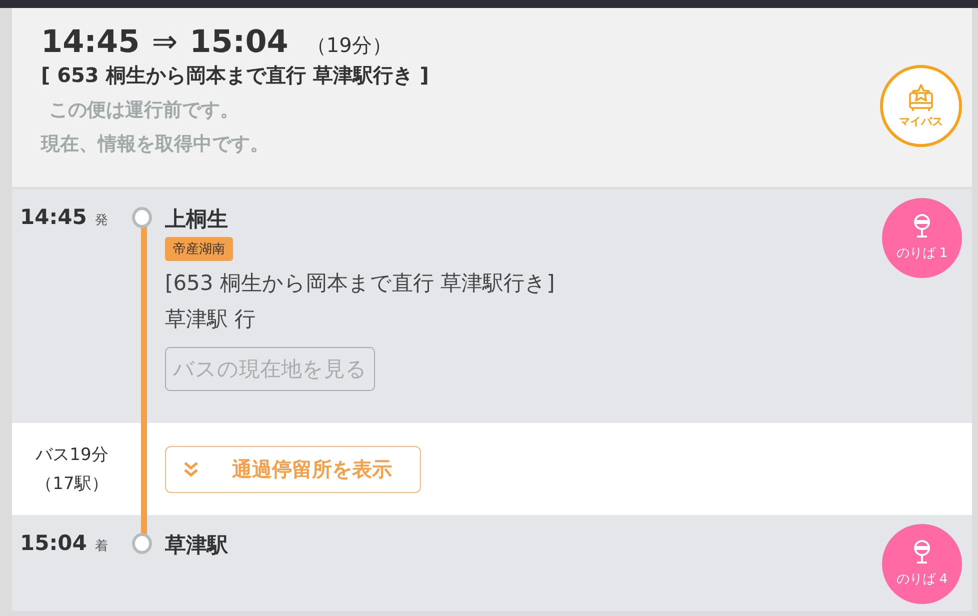  I want to click on chevron-icon, so click(191, 469).